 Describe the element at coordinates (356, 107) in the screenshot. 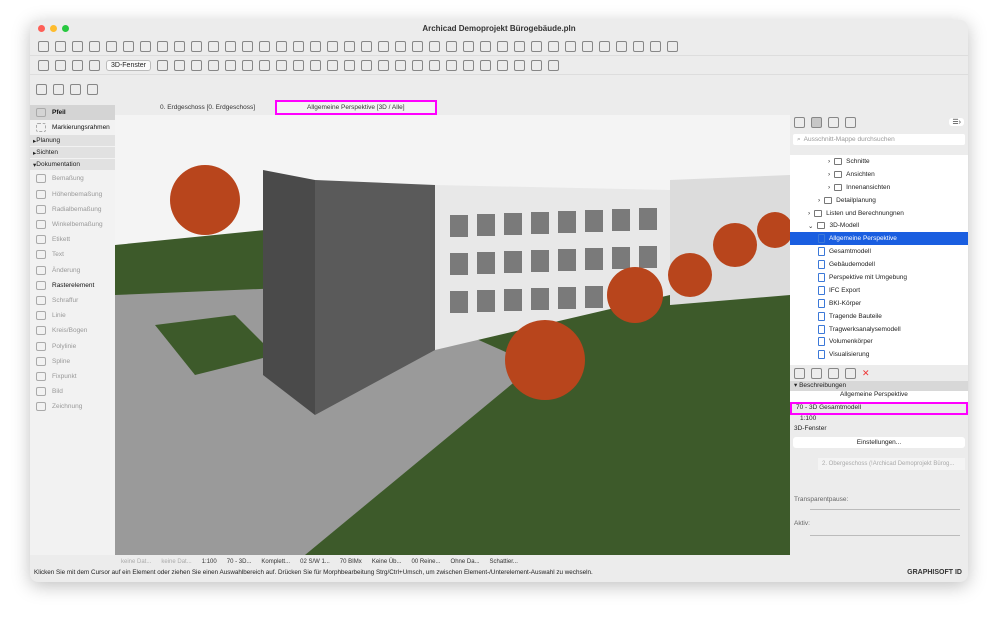

I see `tab-3d-perspective: Allgemeine Perspektive [3D / Alle]` at that location.